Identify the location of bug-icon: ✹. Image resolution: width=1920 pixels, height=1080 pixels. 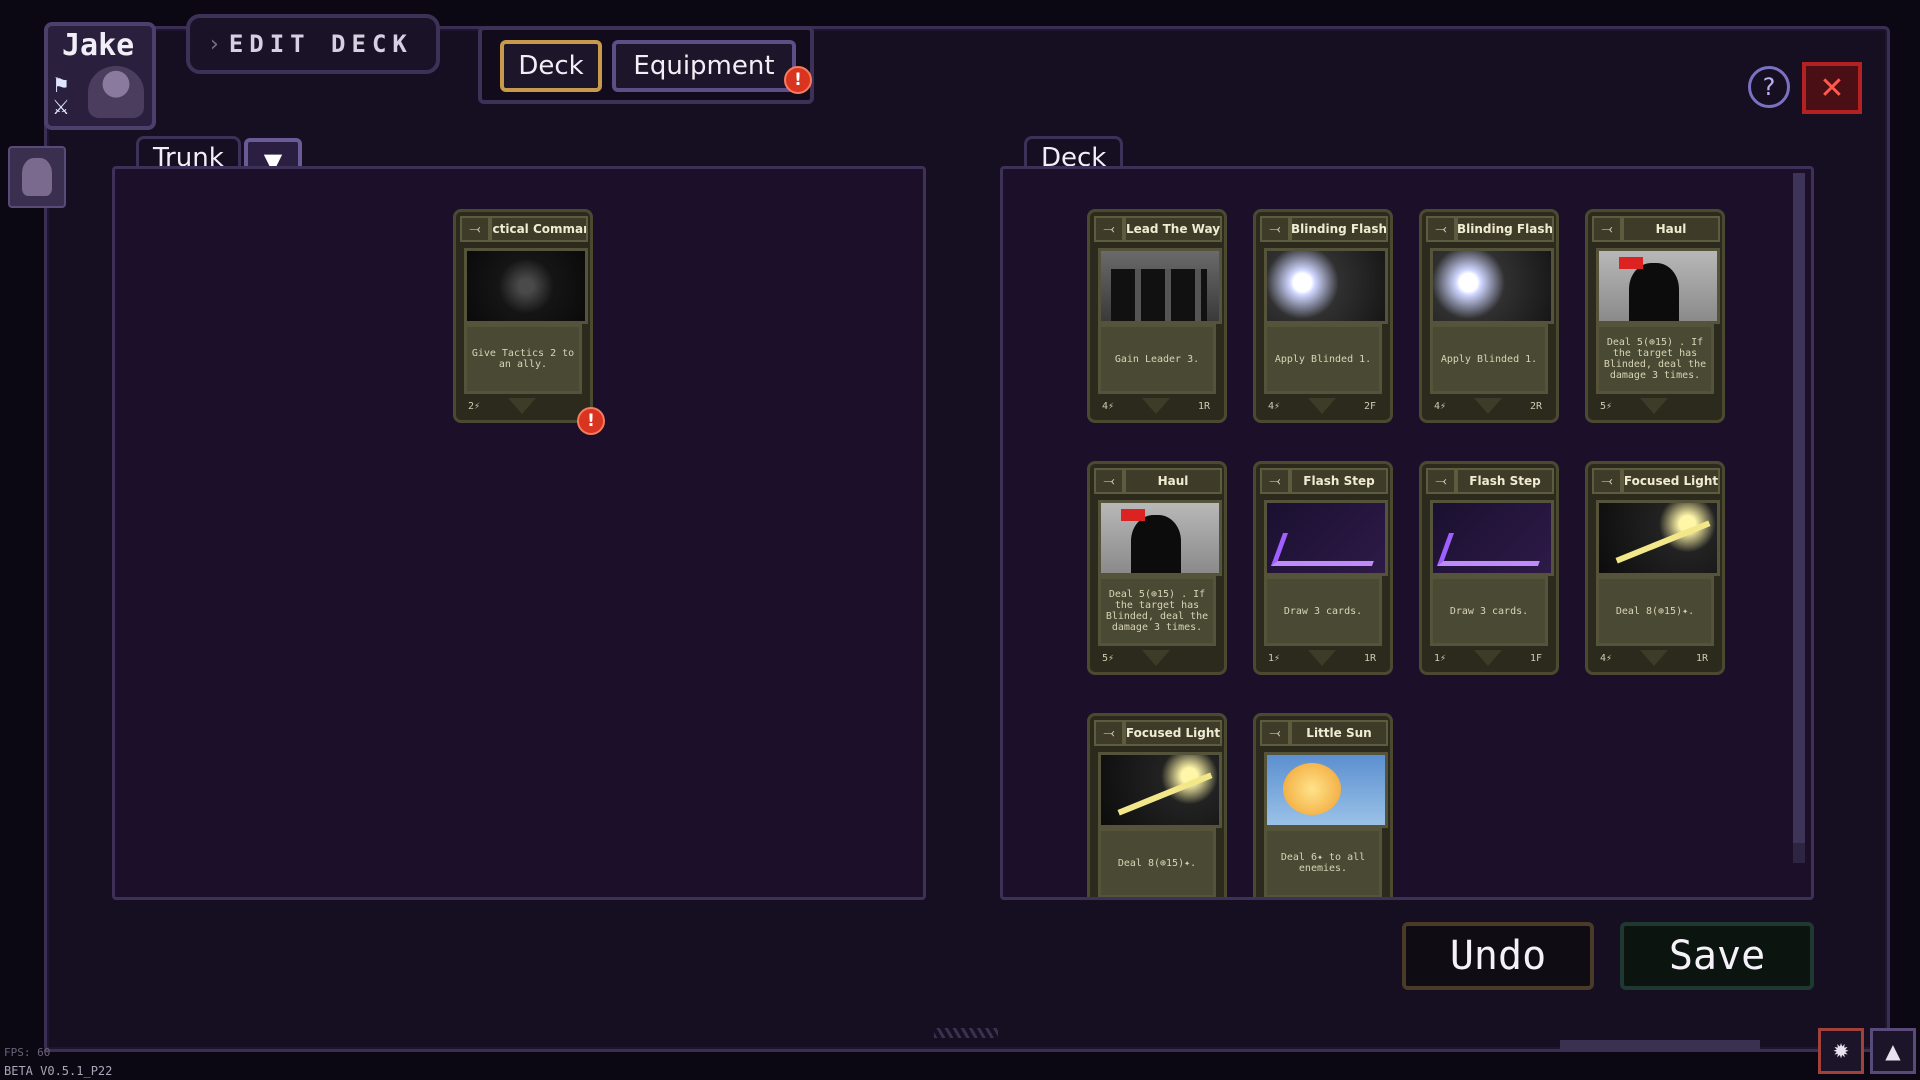
(1841, 1051).